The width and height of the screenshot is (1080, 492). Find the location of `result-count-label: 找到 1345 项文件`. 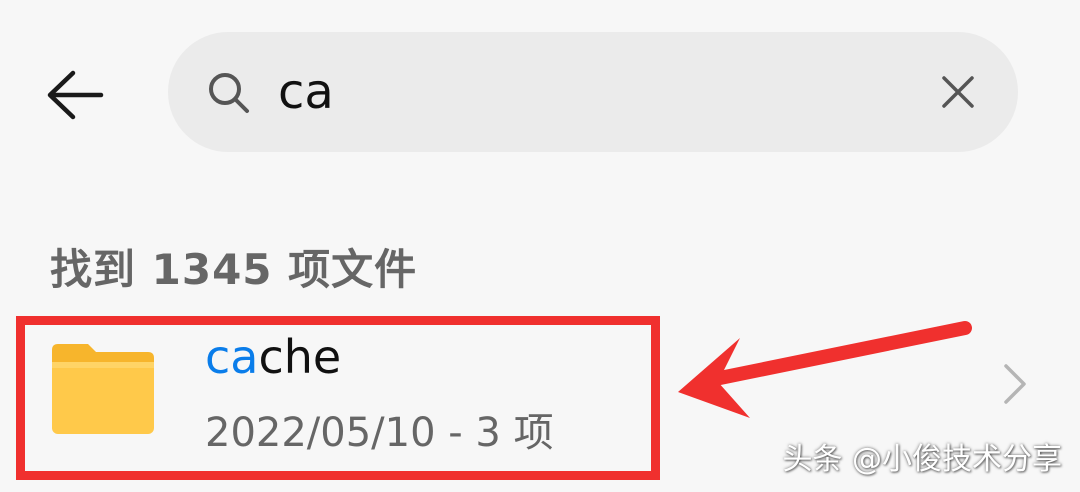

result-count-label: 找到 1345 项文件 is located at coordinates (234, 269).